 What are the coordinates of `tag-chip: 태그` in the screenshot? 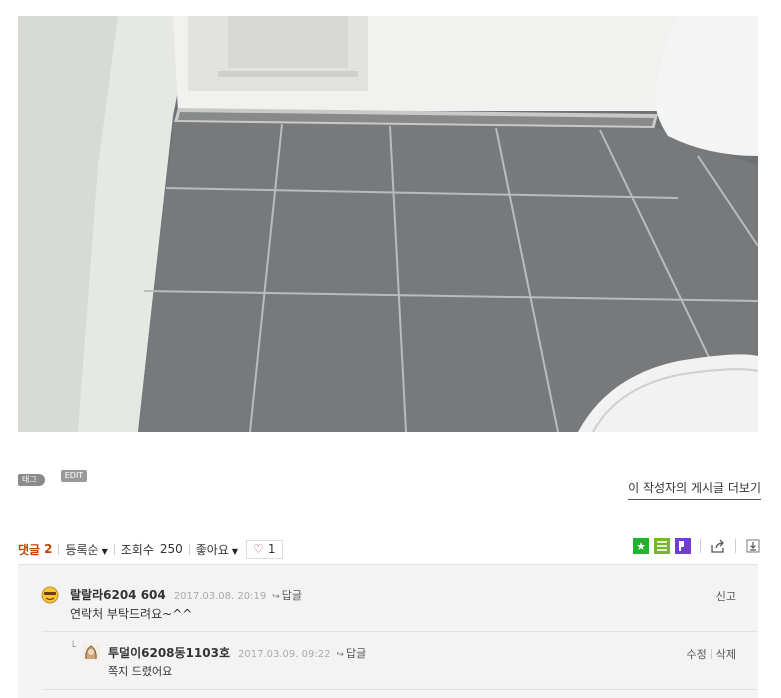 It's located at (31, 480).